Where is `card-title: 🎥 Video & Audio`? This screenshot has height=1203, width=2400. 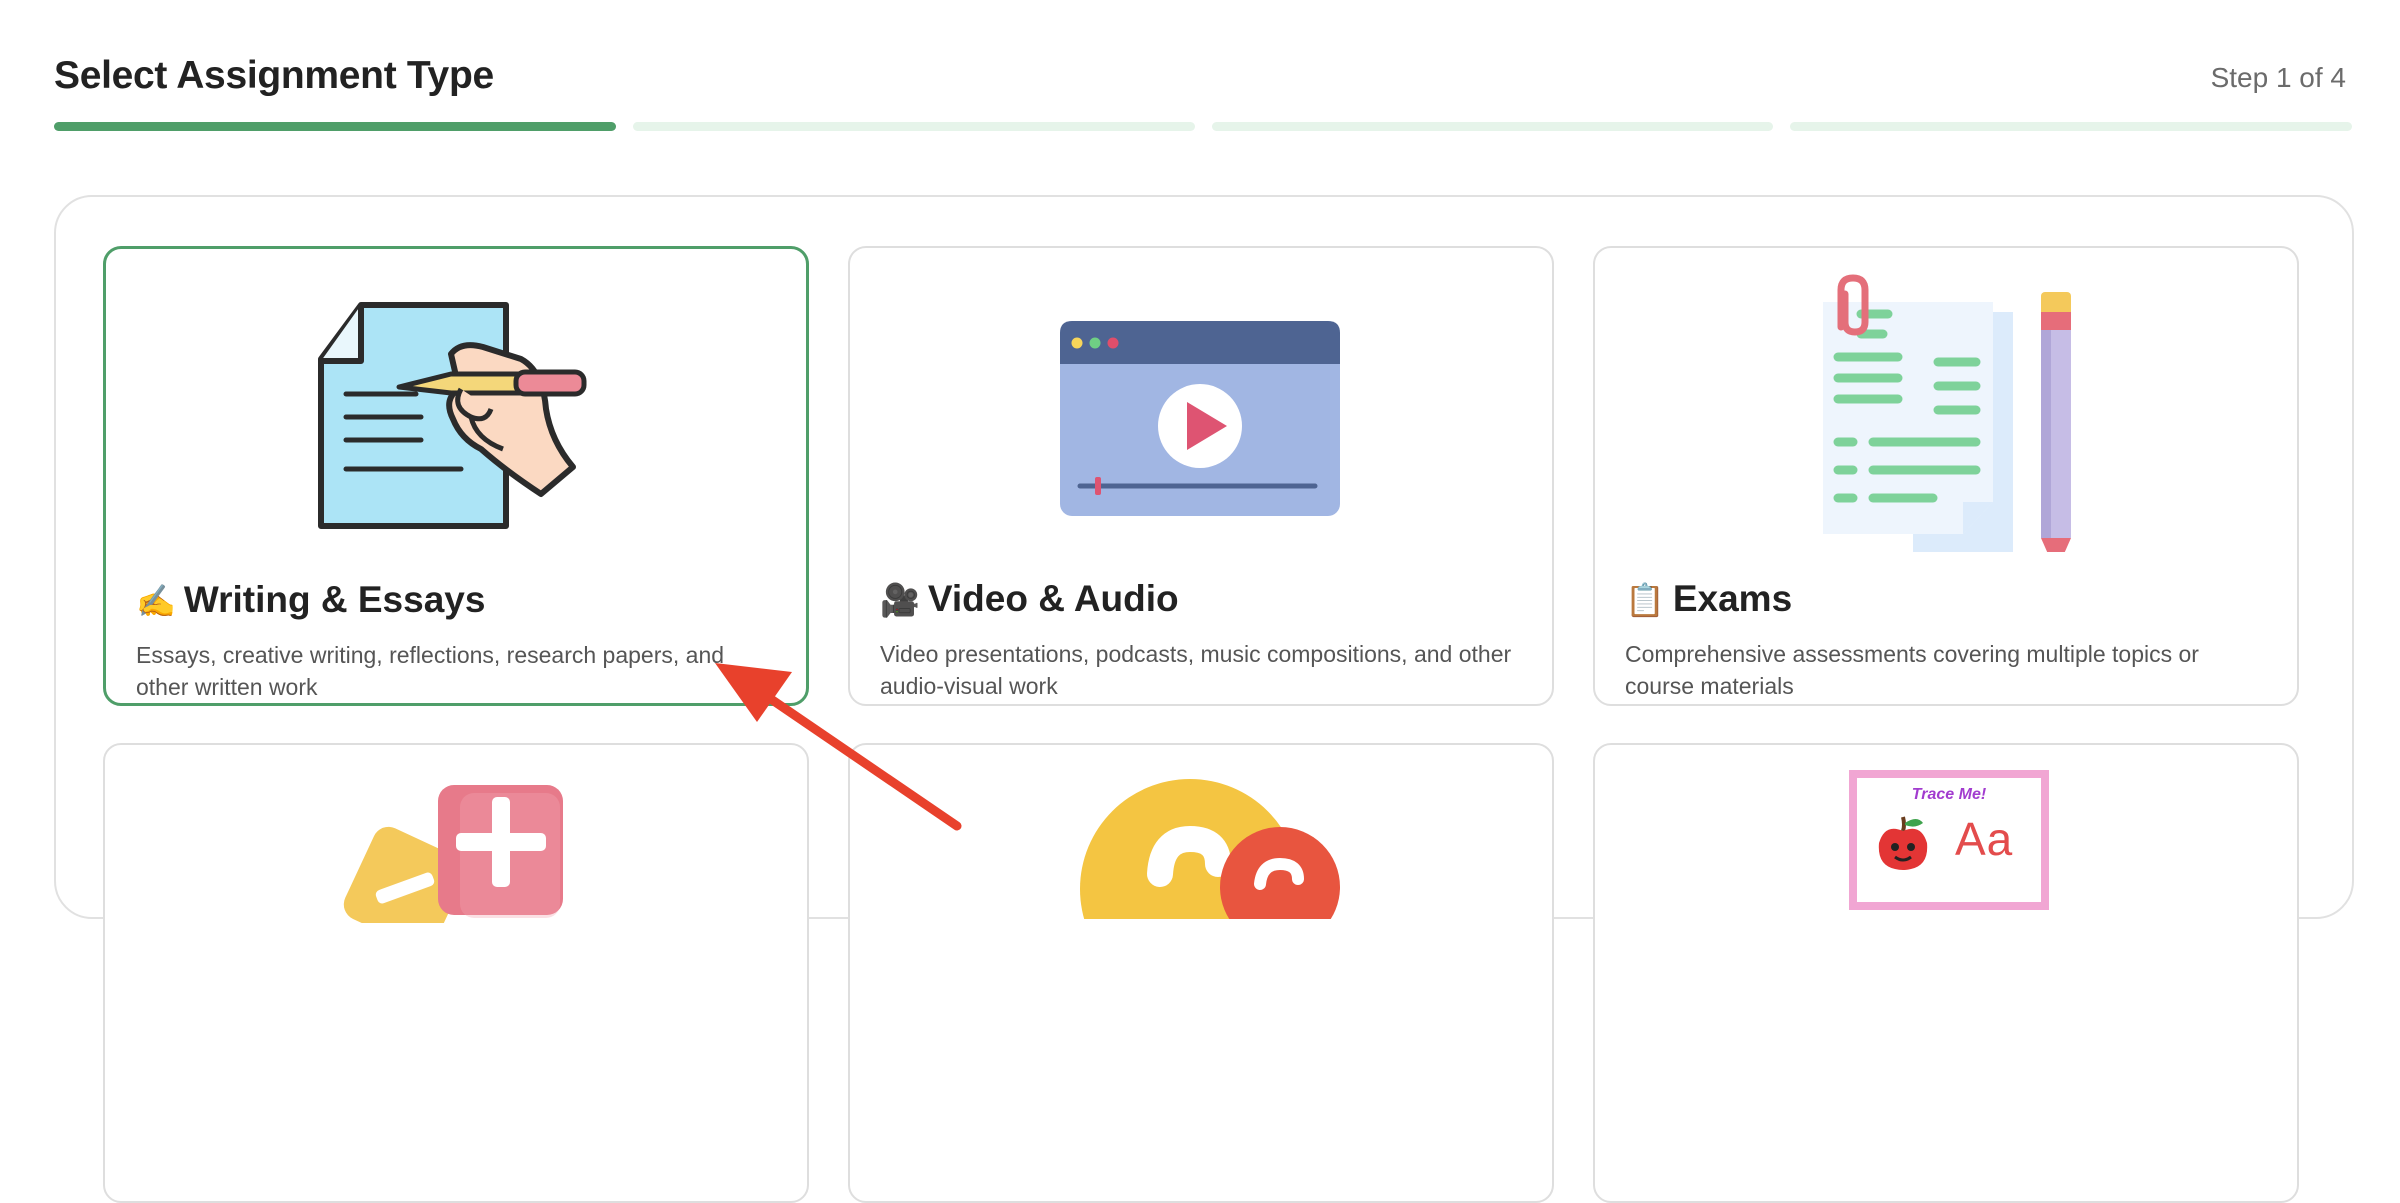 card-title: 🎥 Video & Audio is located at coordinates (1029, 599).